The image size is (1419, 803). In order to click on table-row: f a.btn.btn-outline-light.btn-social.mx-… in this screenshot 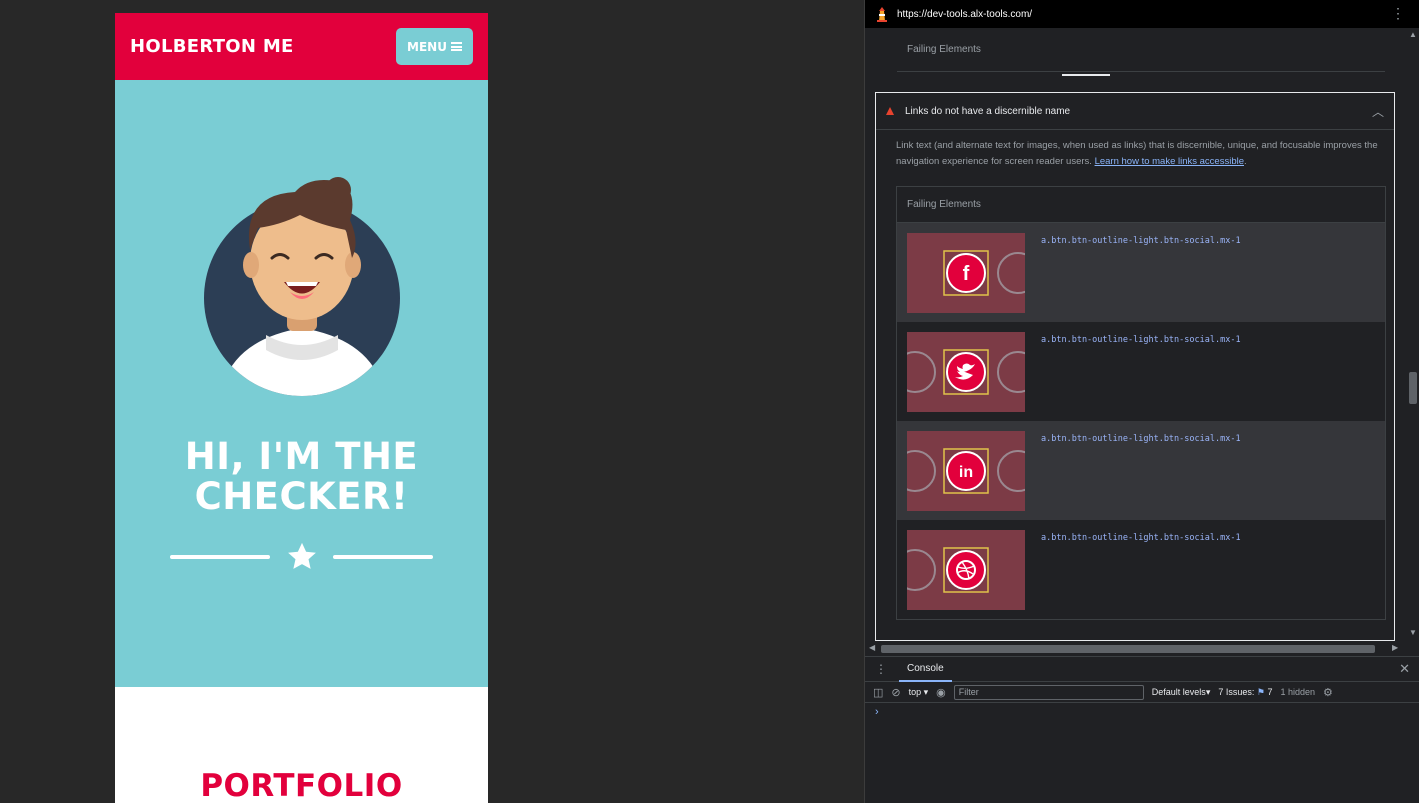, I will do `click(1141, 272)`.